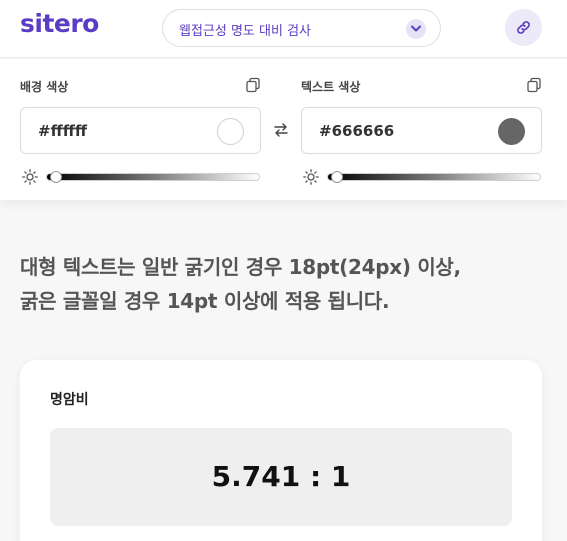  I want to click on background-color-label: 배경 색상, so click(44, 87).